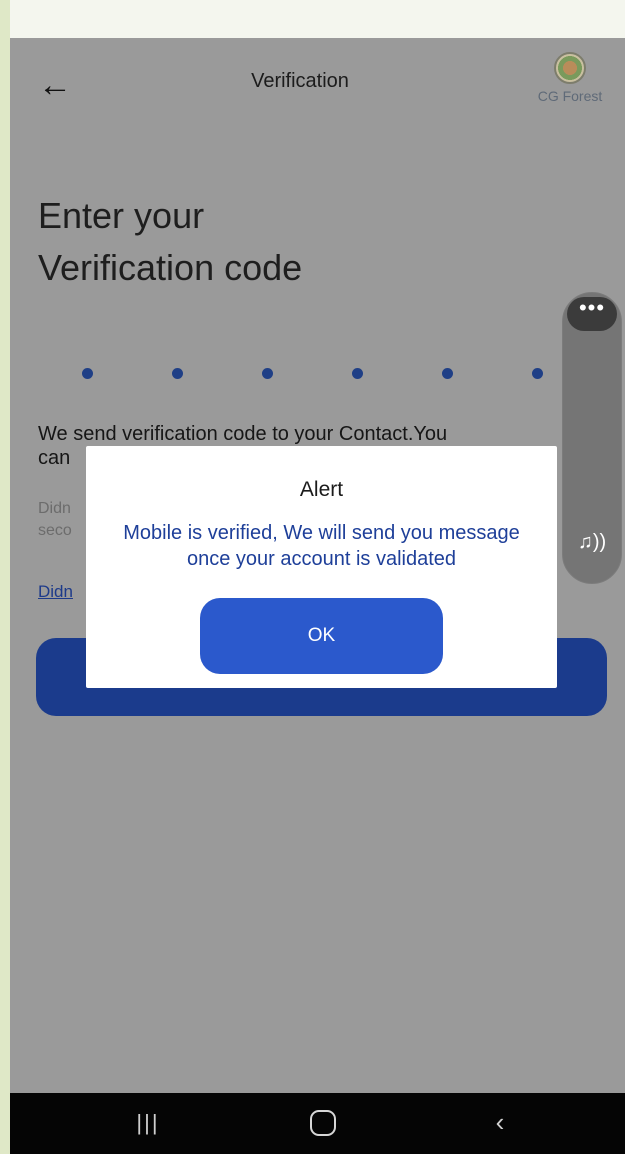 Image resolution: width=625 pixels, height=1154 pixels. I want to click on otp-input, so click(342, 376).